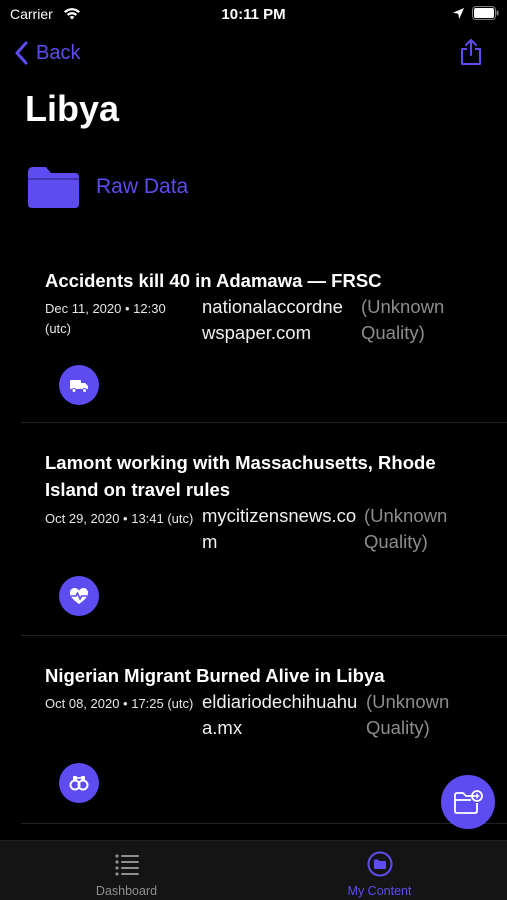 The width and height of the screenshot is (507, 900). I want to click on page-title: Libya, so click(72, 108).